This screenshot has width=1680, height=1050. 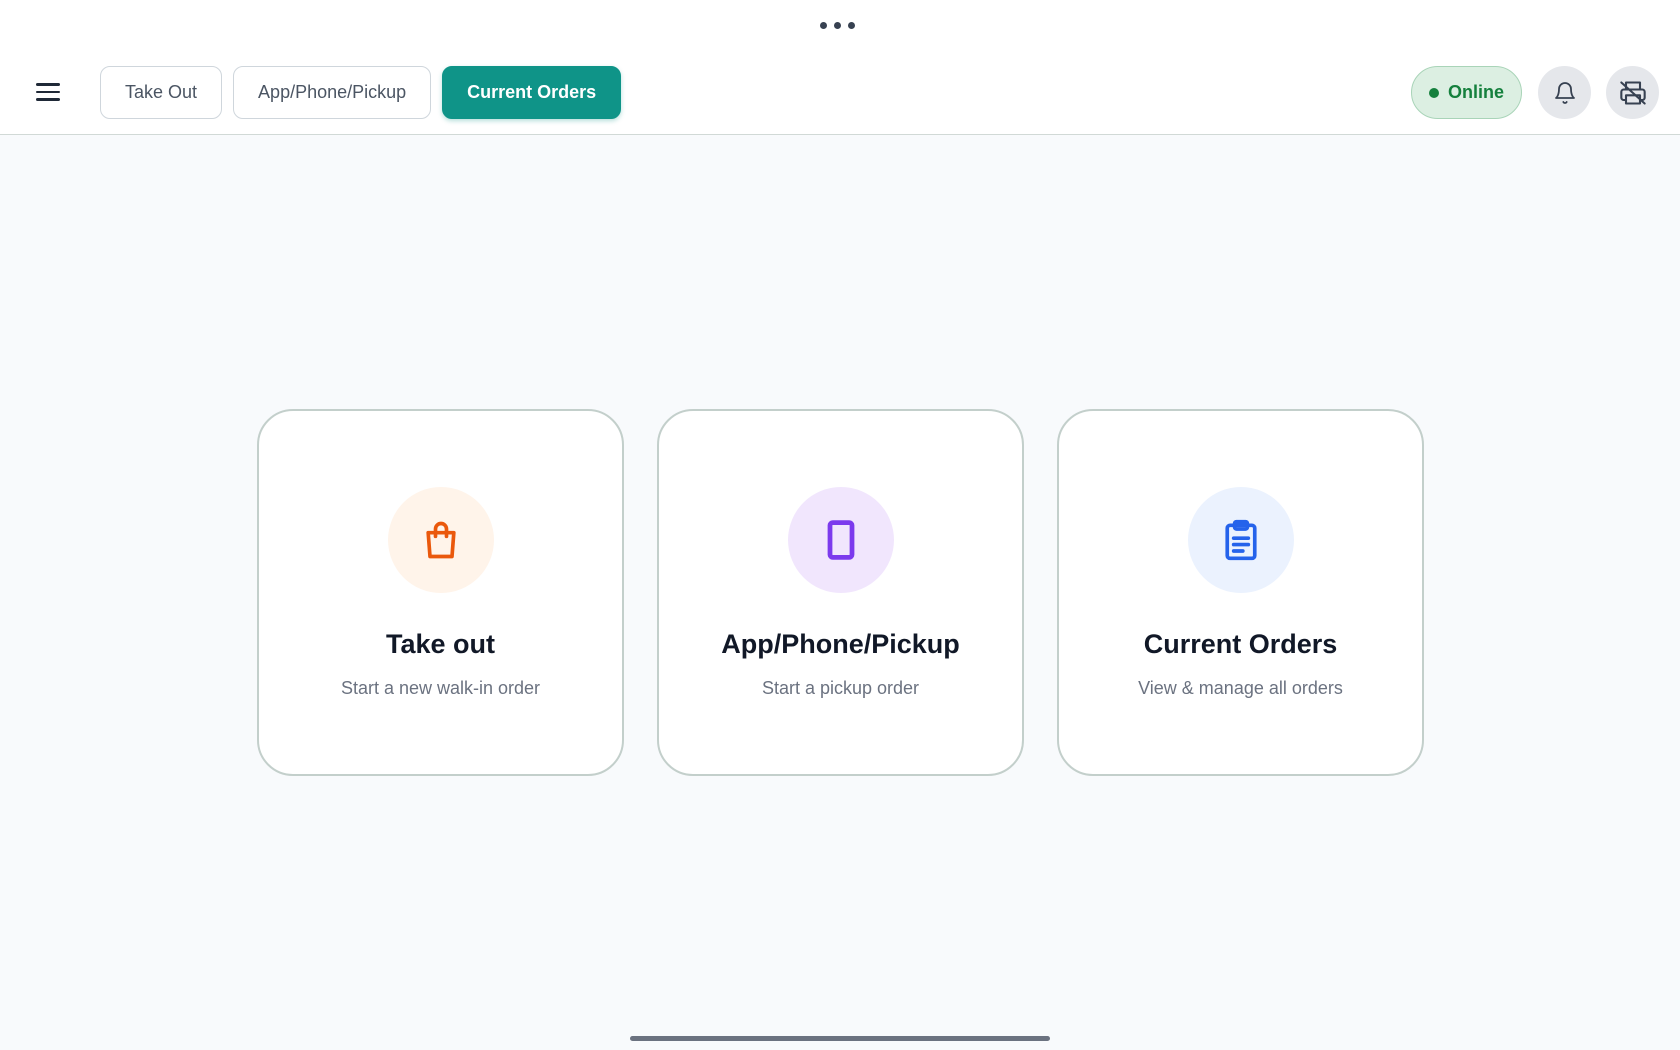 What do you see at coordinates (1475, 92) in the screenshot?
I see `status-label: Online` at bounding box center [1475, 92].